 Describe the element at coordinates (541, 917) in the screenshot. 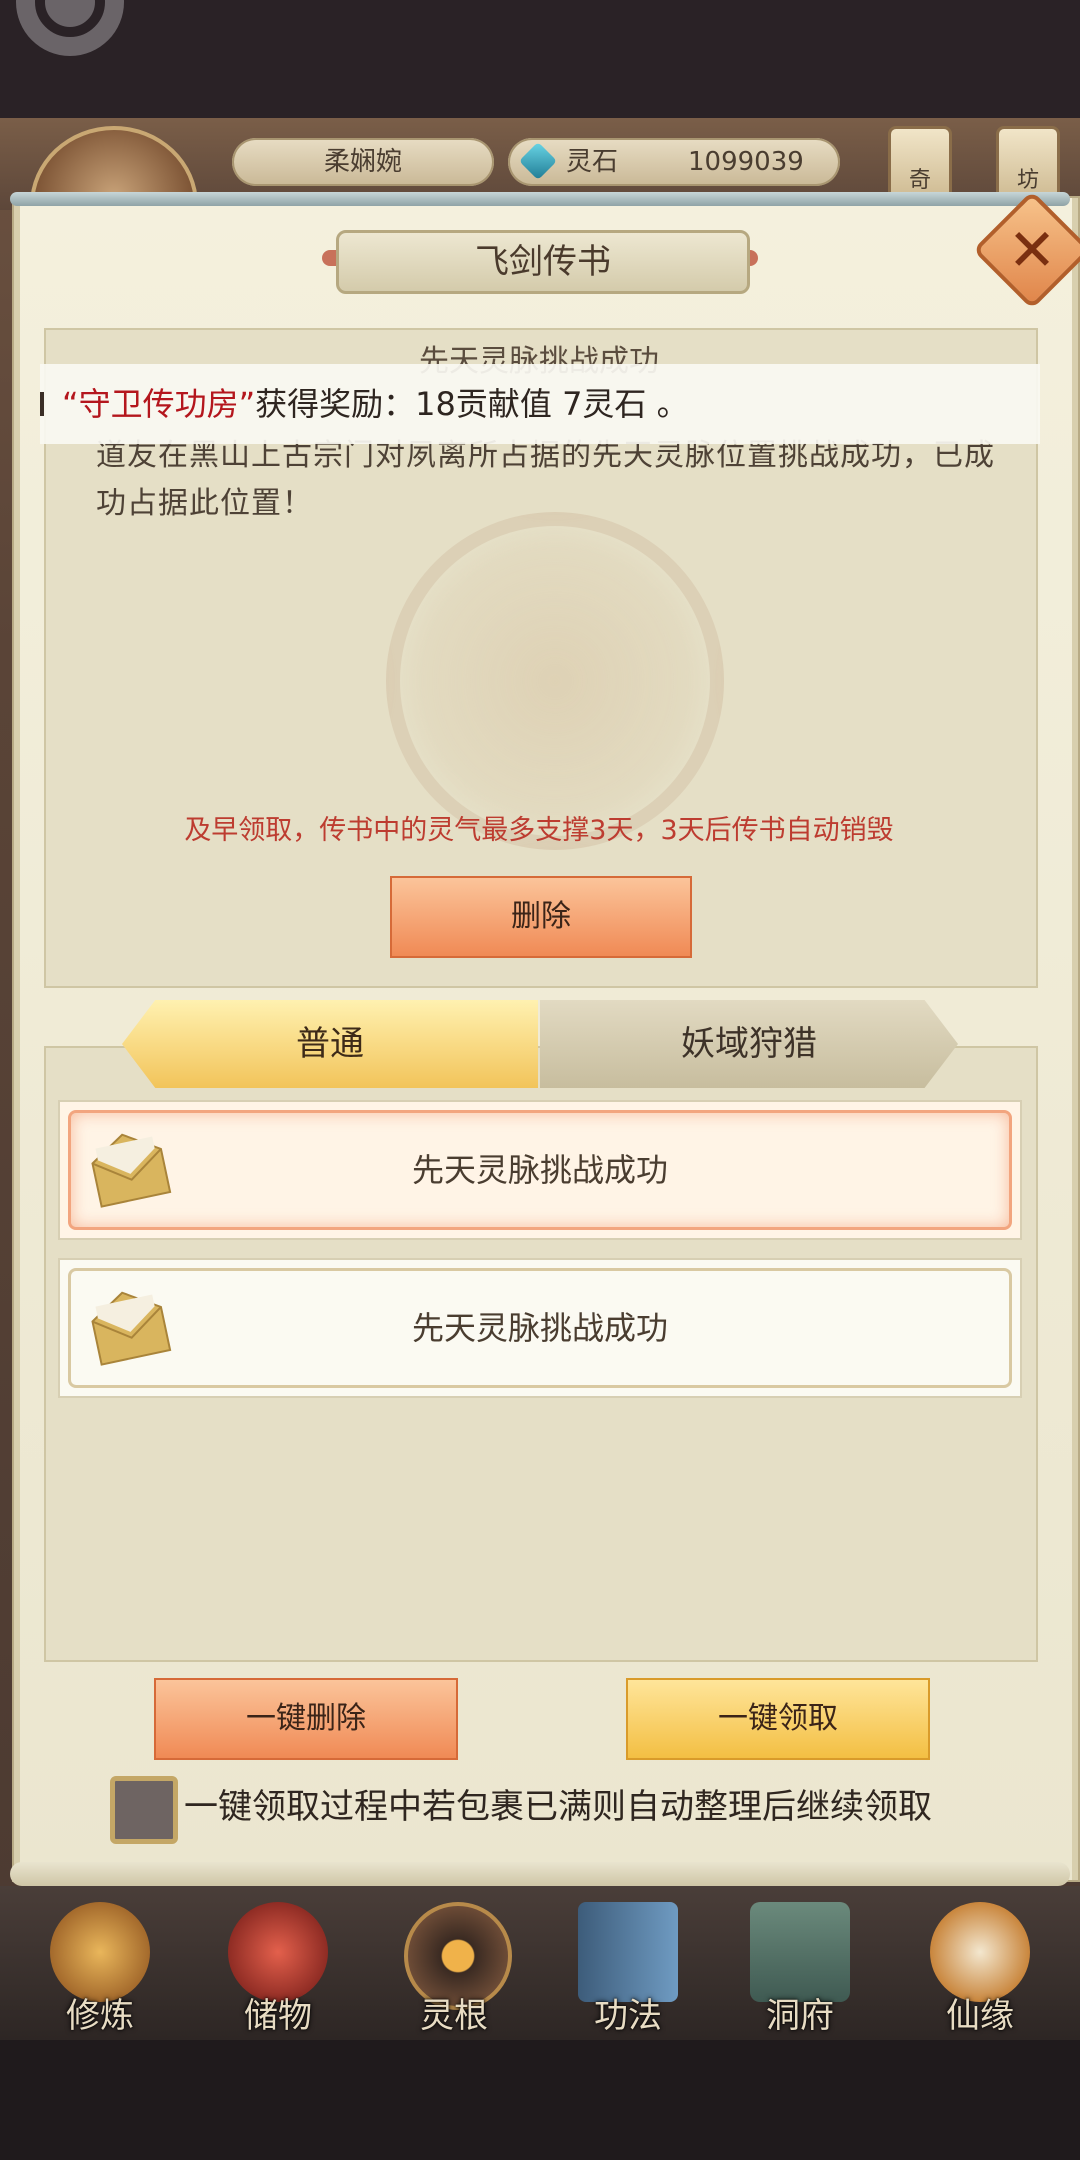

I see `delete-button: 删除` at that location.